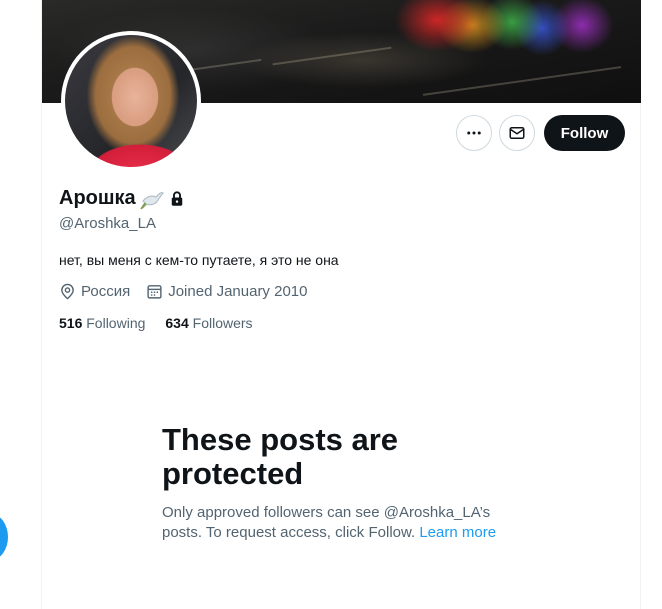  I want to click on following-link: 516 Following, so click(102, 323).